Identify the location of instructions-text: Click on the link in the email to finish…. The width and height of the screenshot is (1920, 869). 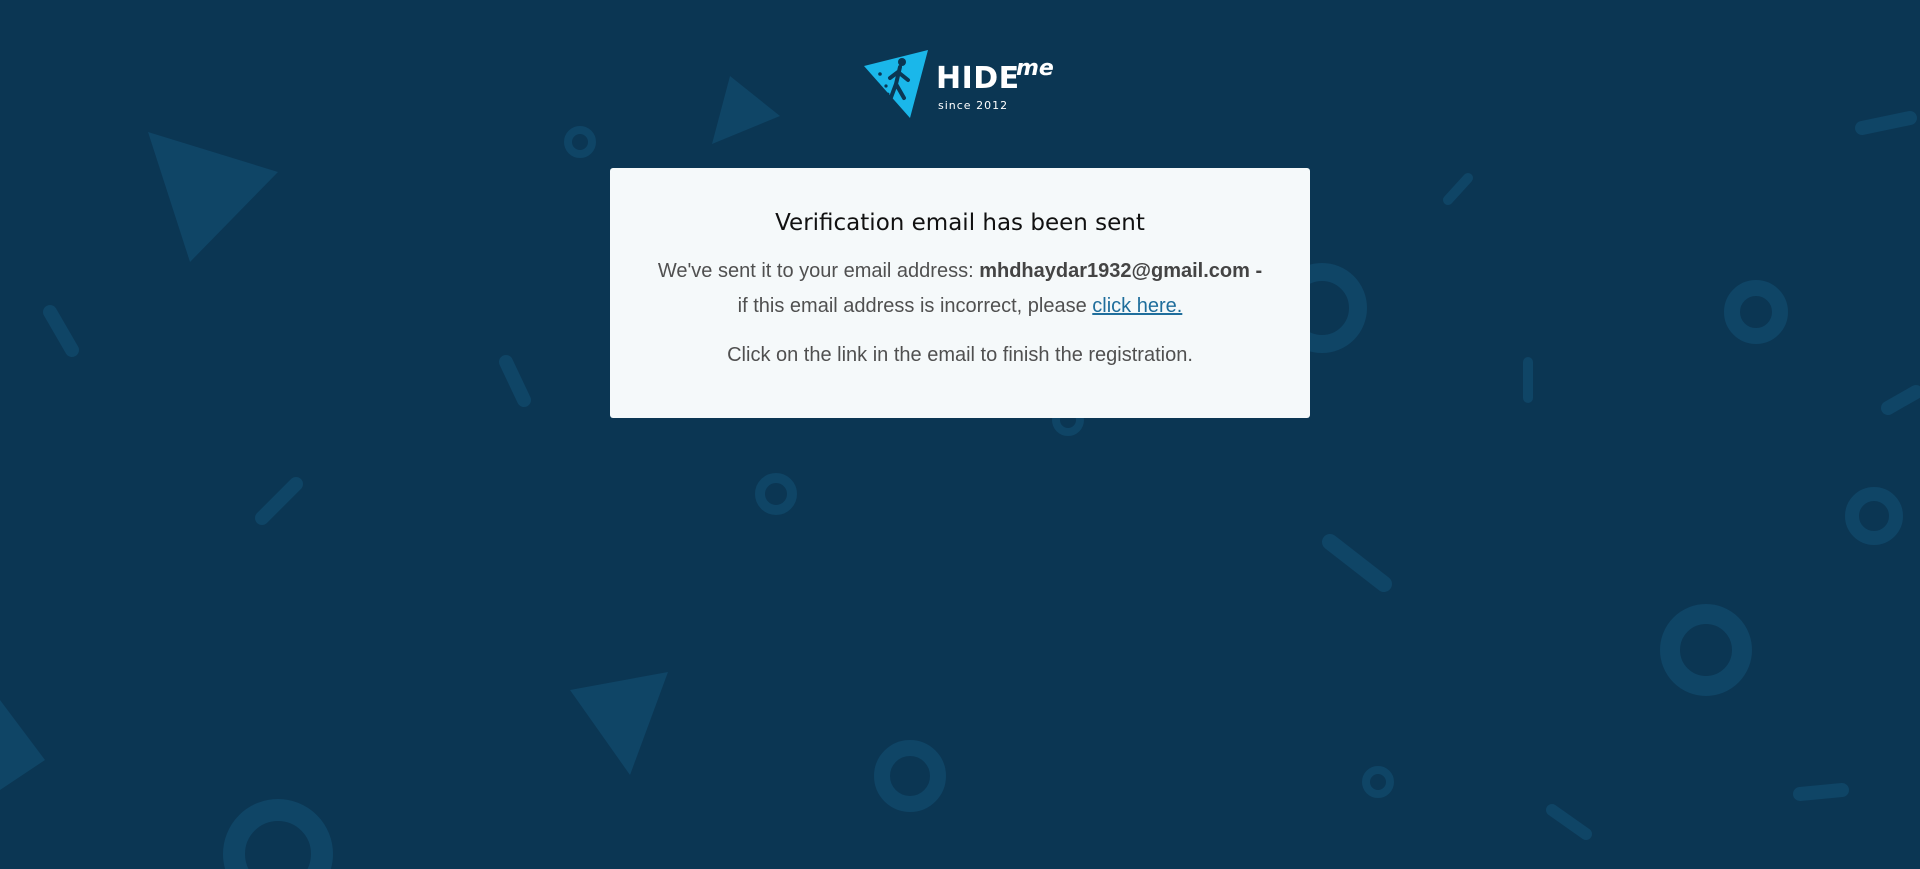
(960, 355).